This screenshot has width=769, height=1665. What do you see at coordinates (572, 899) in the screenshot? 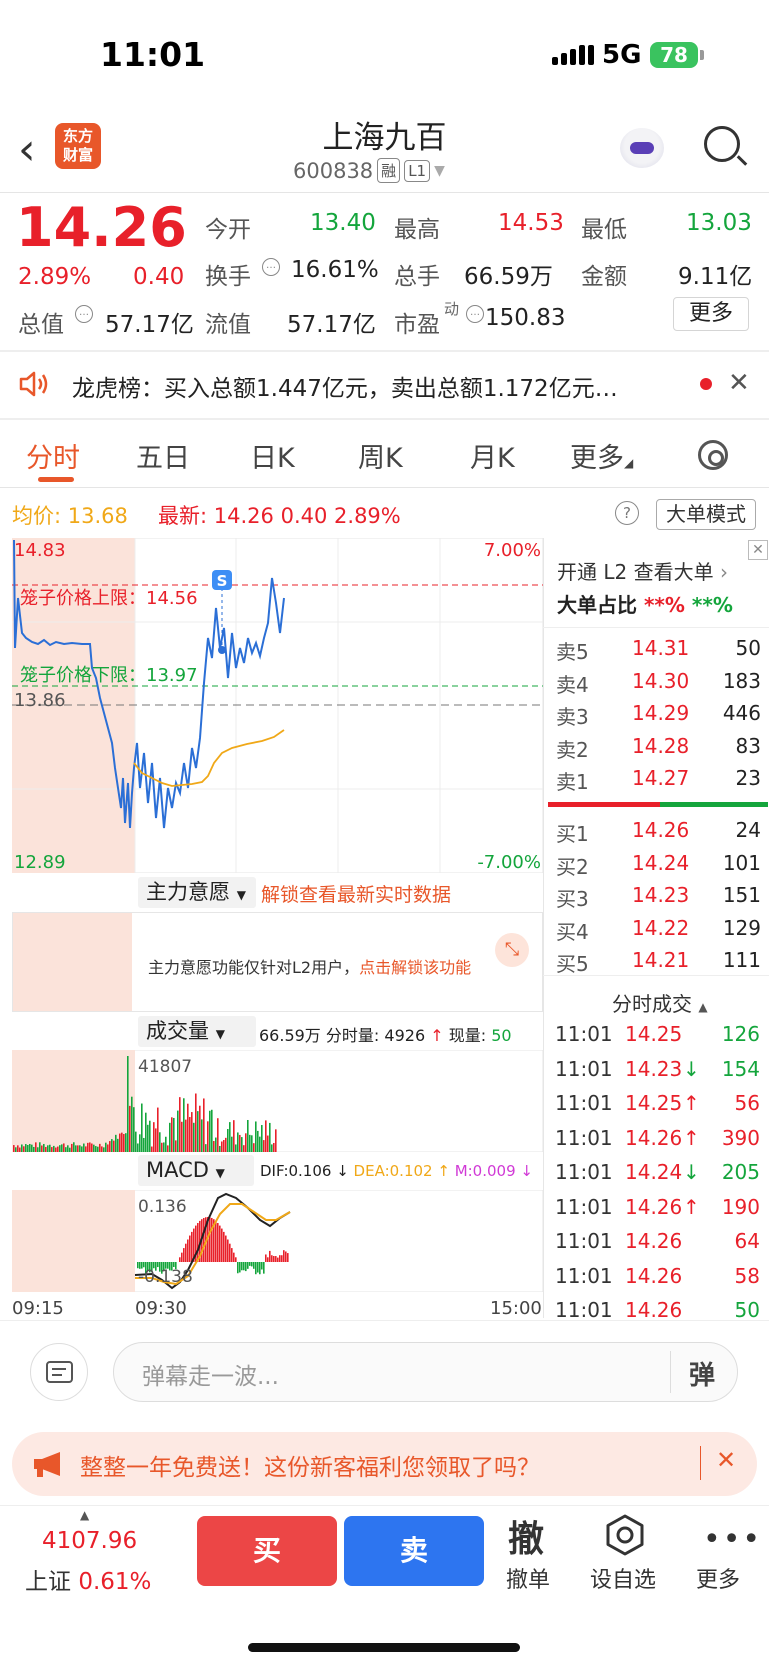
I see `bid-row-label: 买3` at bounding box center [572, 899].